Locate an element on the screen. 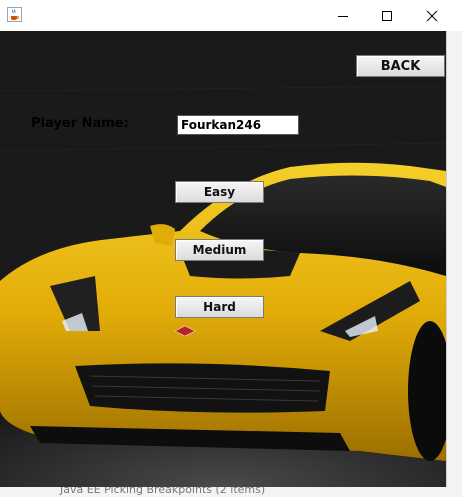 The height and width of the screenshot is (497, 462). back-button: BACK is located at coordinates (400, 66).